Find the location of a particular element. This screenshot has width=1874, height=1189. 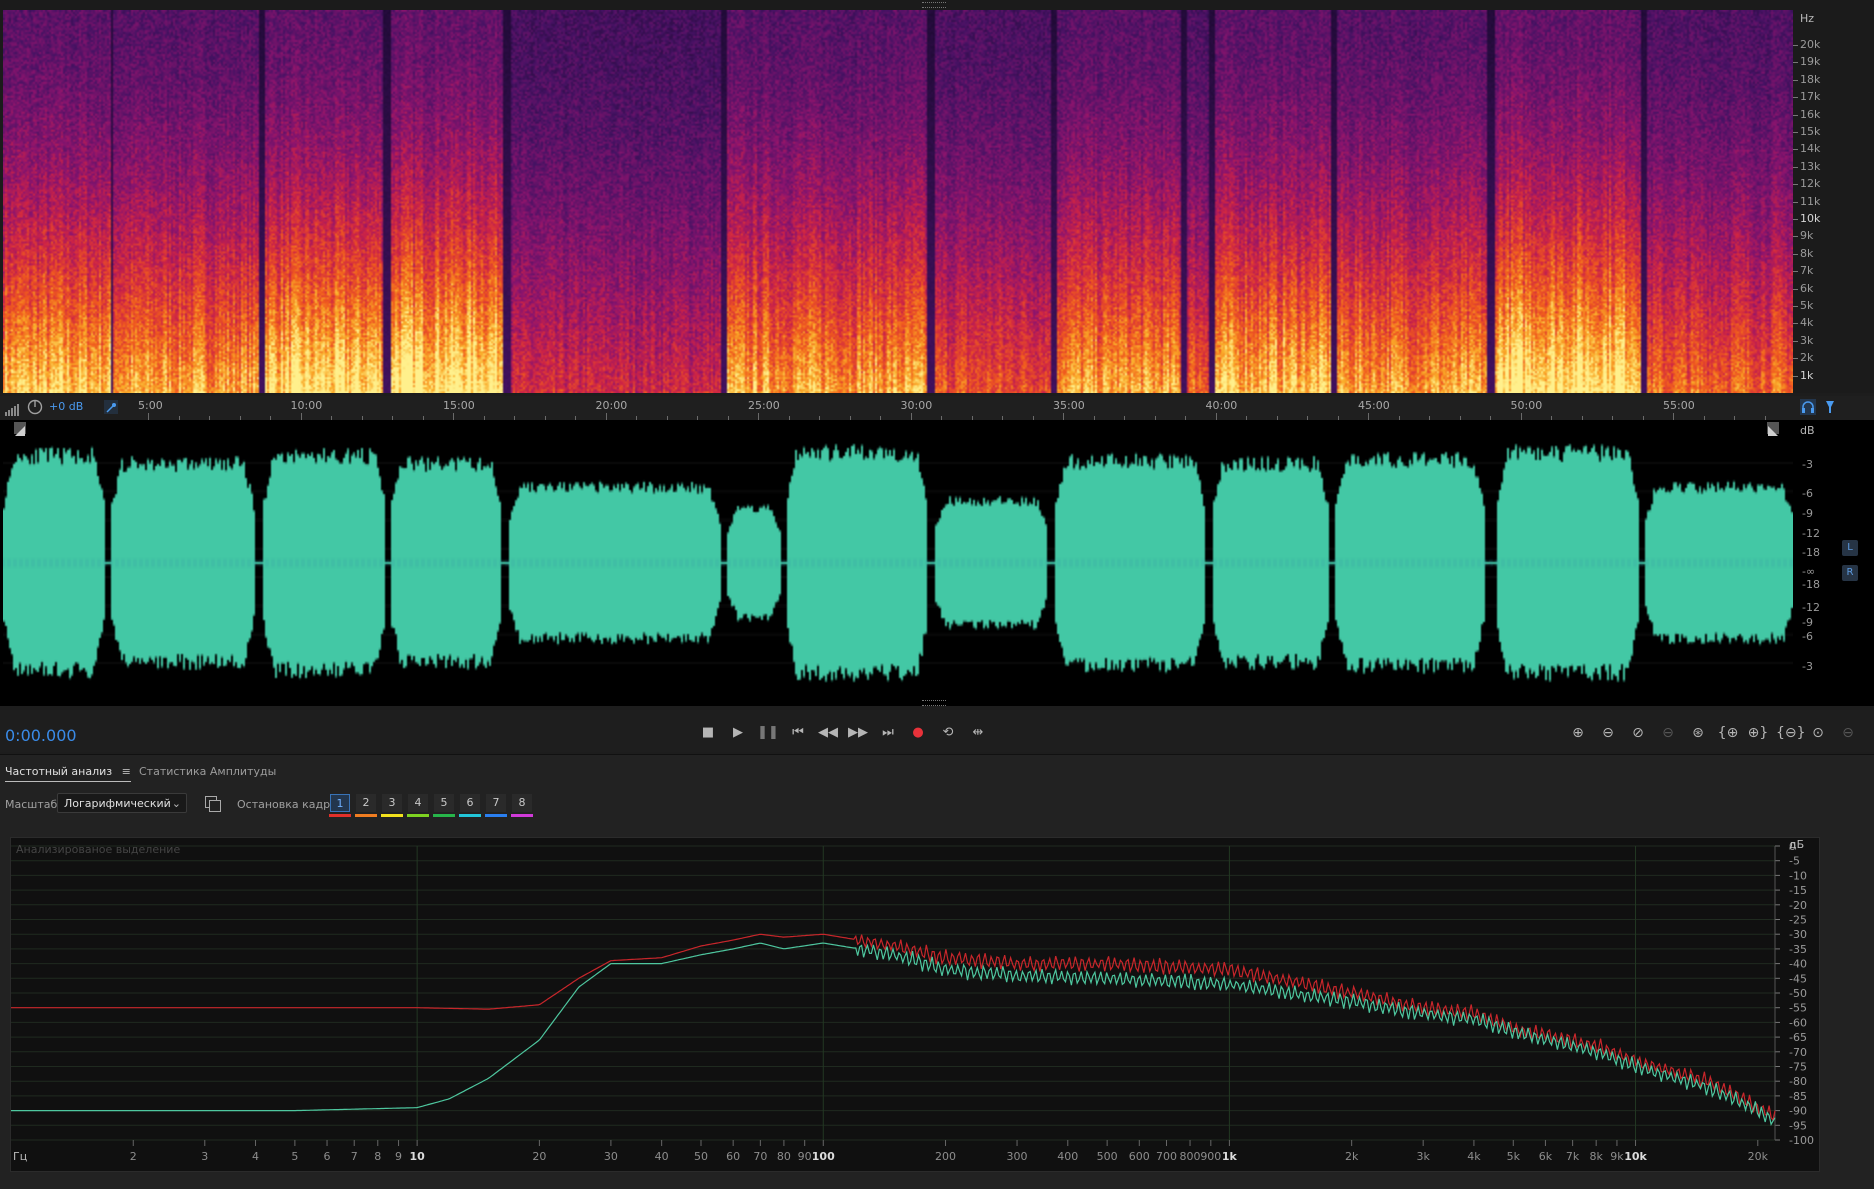

stop-button: ■ is located at coordinates (708, 733).